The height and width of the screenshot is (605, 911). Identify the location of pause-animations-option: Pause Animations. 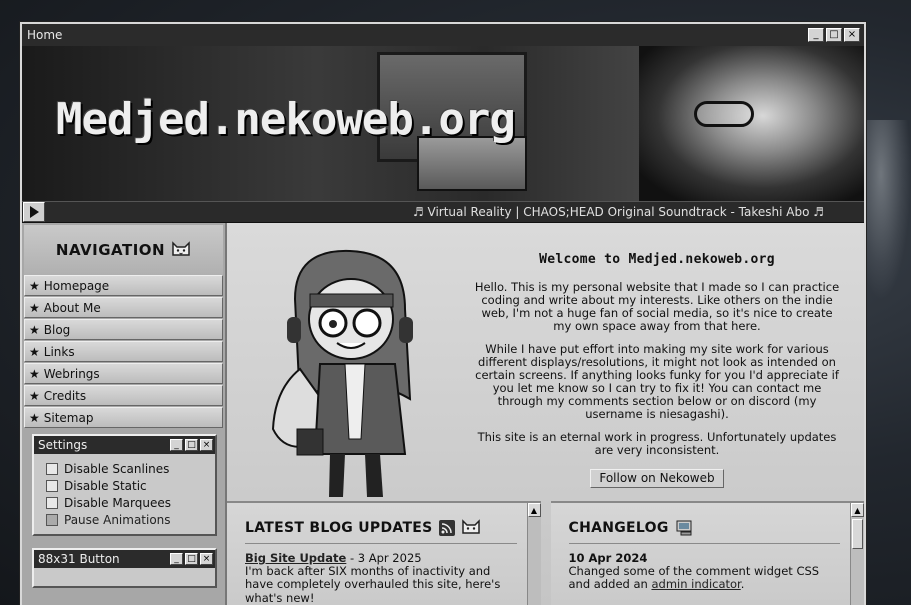
(126, 519).